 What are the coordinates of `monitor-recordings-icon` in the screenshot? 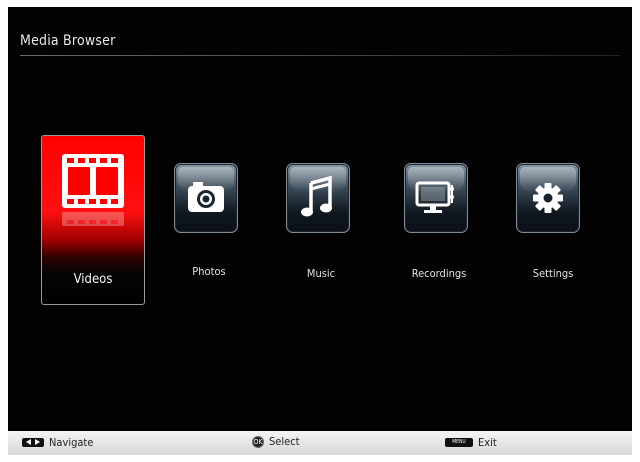 It's located at (434, 197).